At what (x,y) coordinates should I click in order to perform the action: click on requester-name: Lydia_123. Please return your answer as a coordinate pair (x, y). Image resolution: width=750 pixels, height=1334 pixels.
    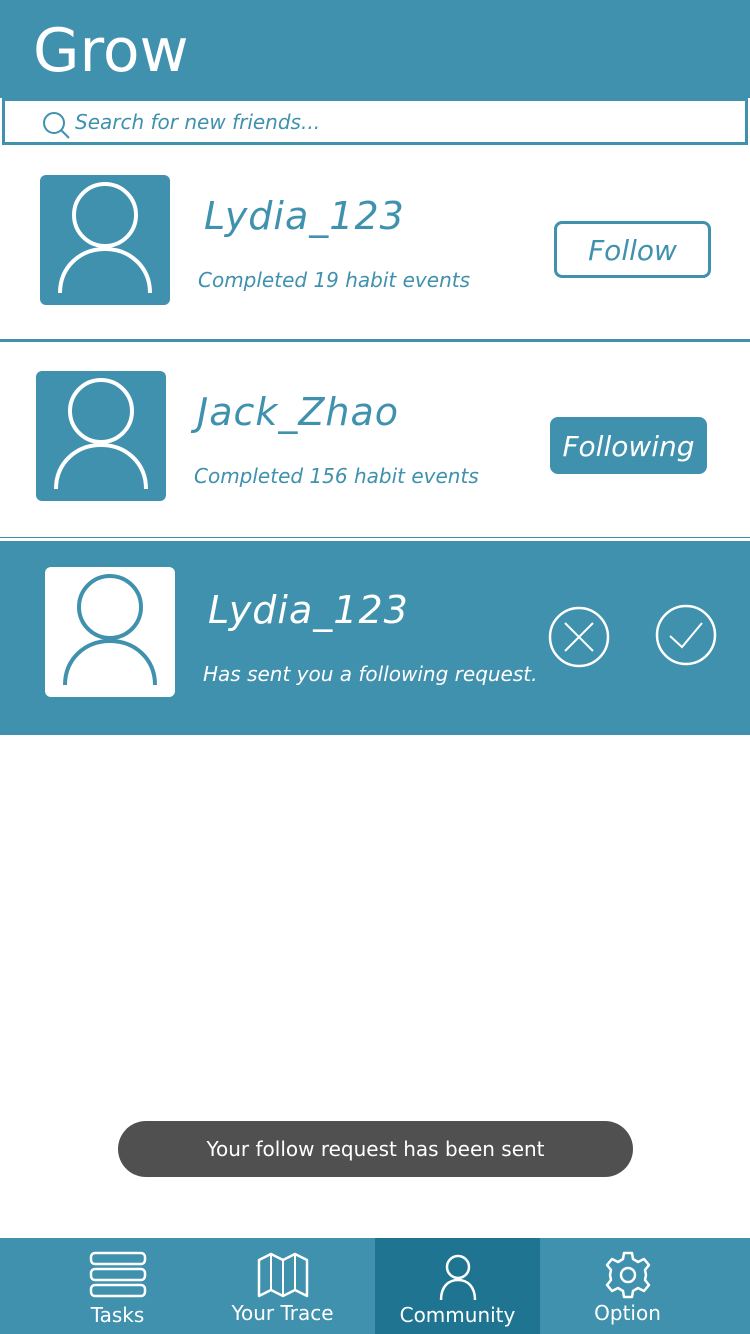
    Looking at the image, I should click on (308, 610).